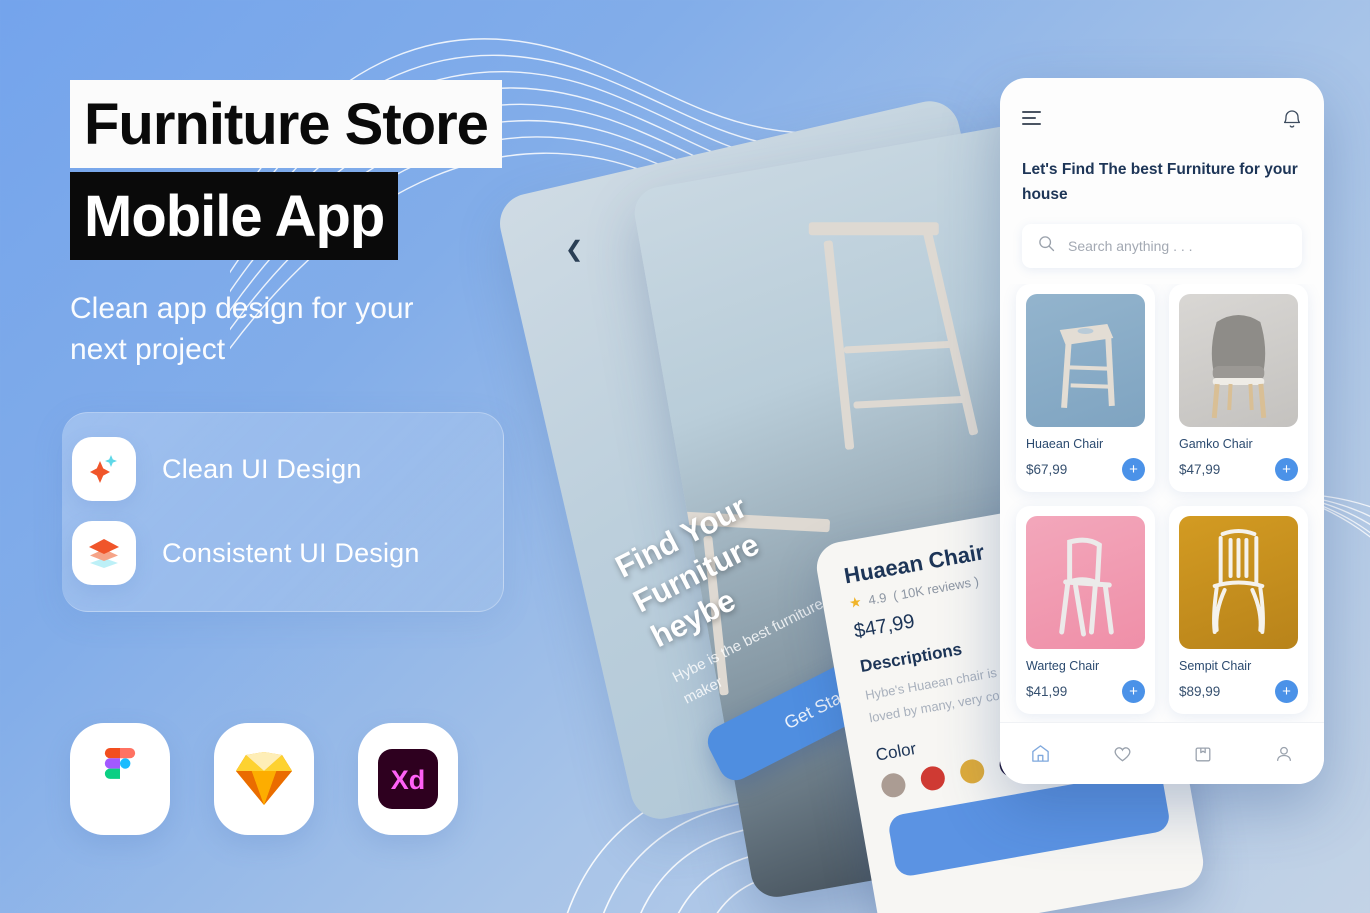  What do you see at coordinates (262, 468) in the screenshot?
I see `feature-label: Clean UI Design` at bounding box center [262, 468].